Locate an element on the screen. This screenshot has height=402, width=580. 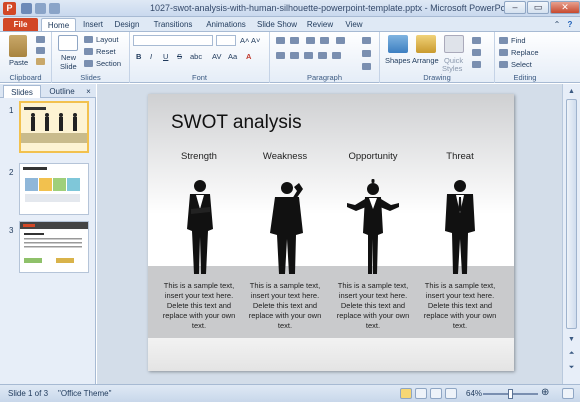
redo-icon is located at coordinates (54, 8).